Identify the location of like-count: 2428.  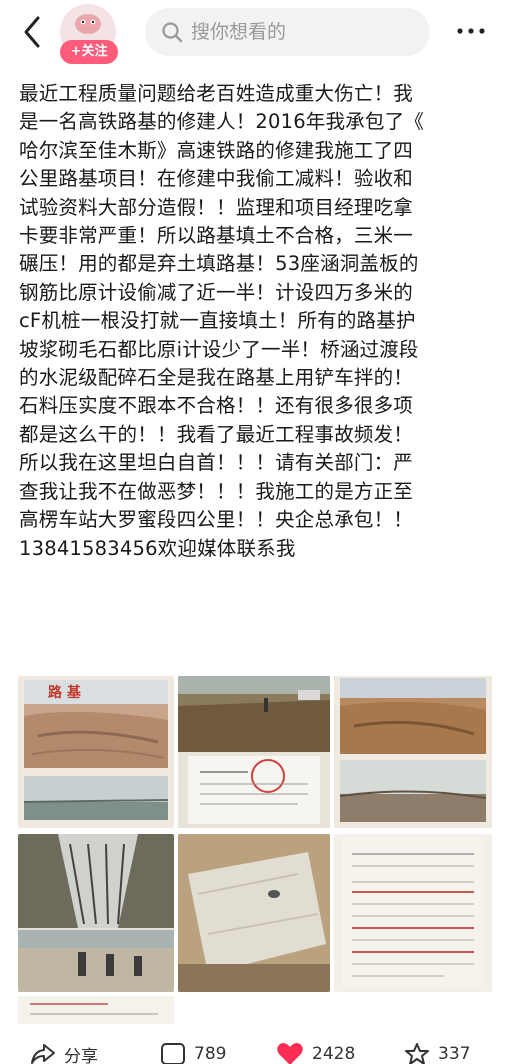
(334, 1054).